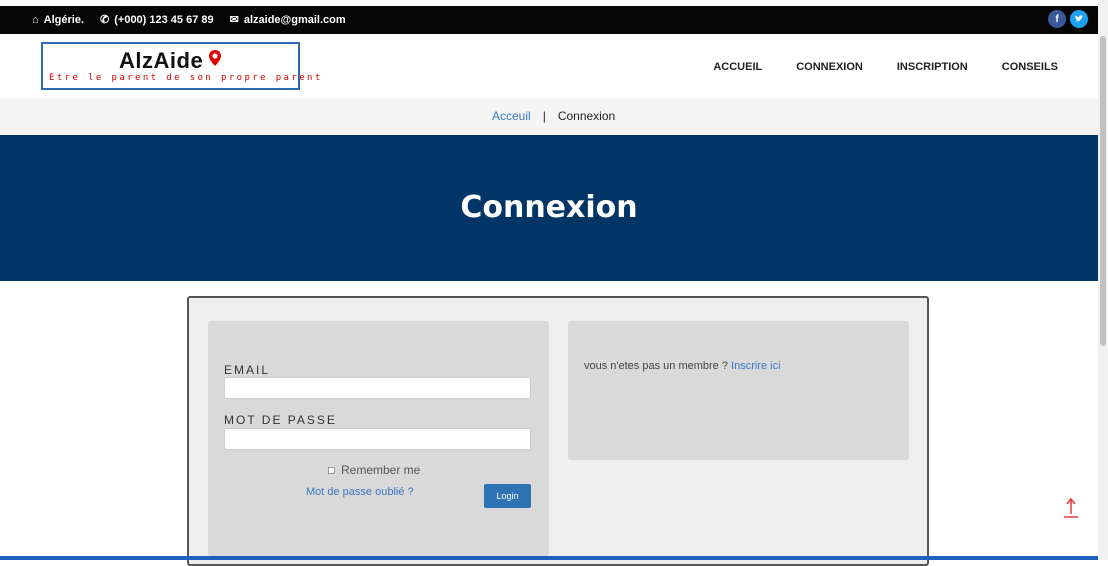 The height and width of the screenshot is (566, 1108). Describe the element at coordinates (553, 116) in the screenshot. I see `breadcrumb: Acceuil | Connexion` at that location.